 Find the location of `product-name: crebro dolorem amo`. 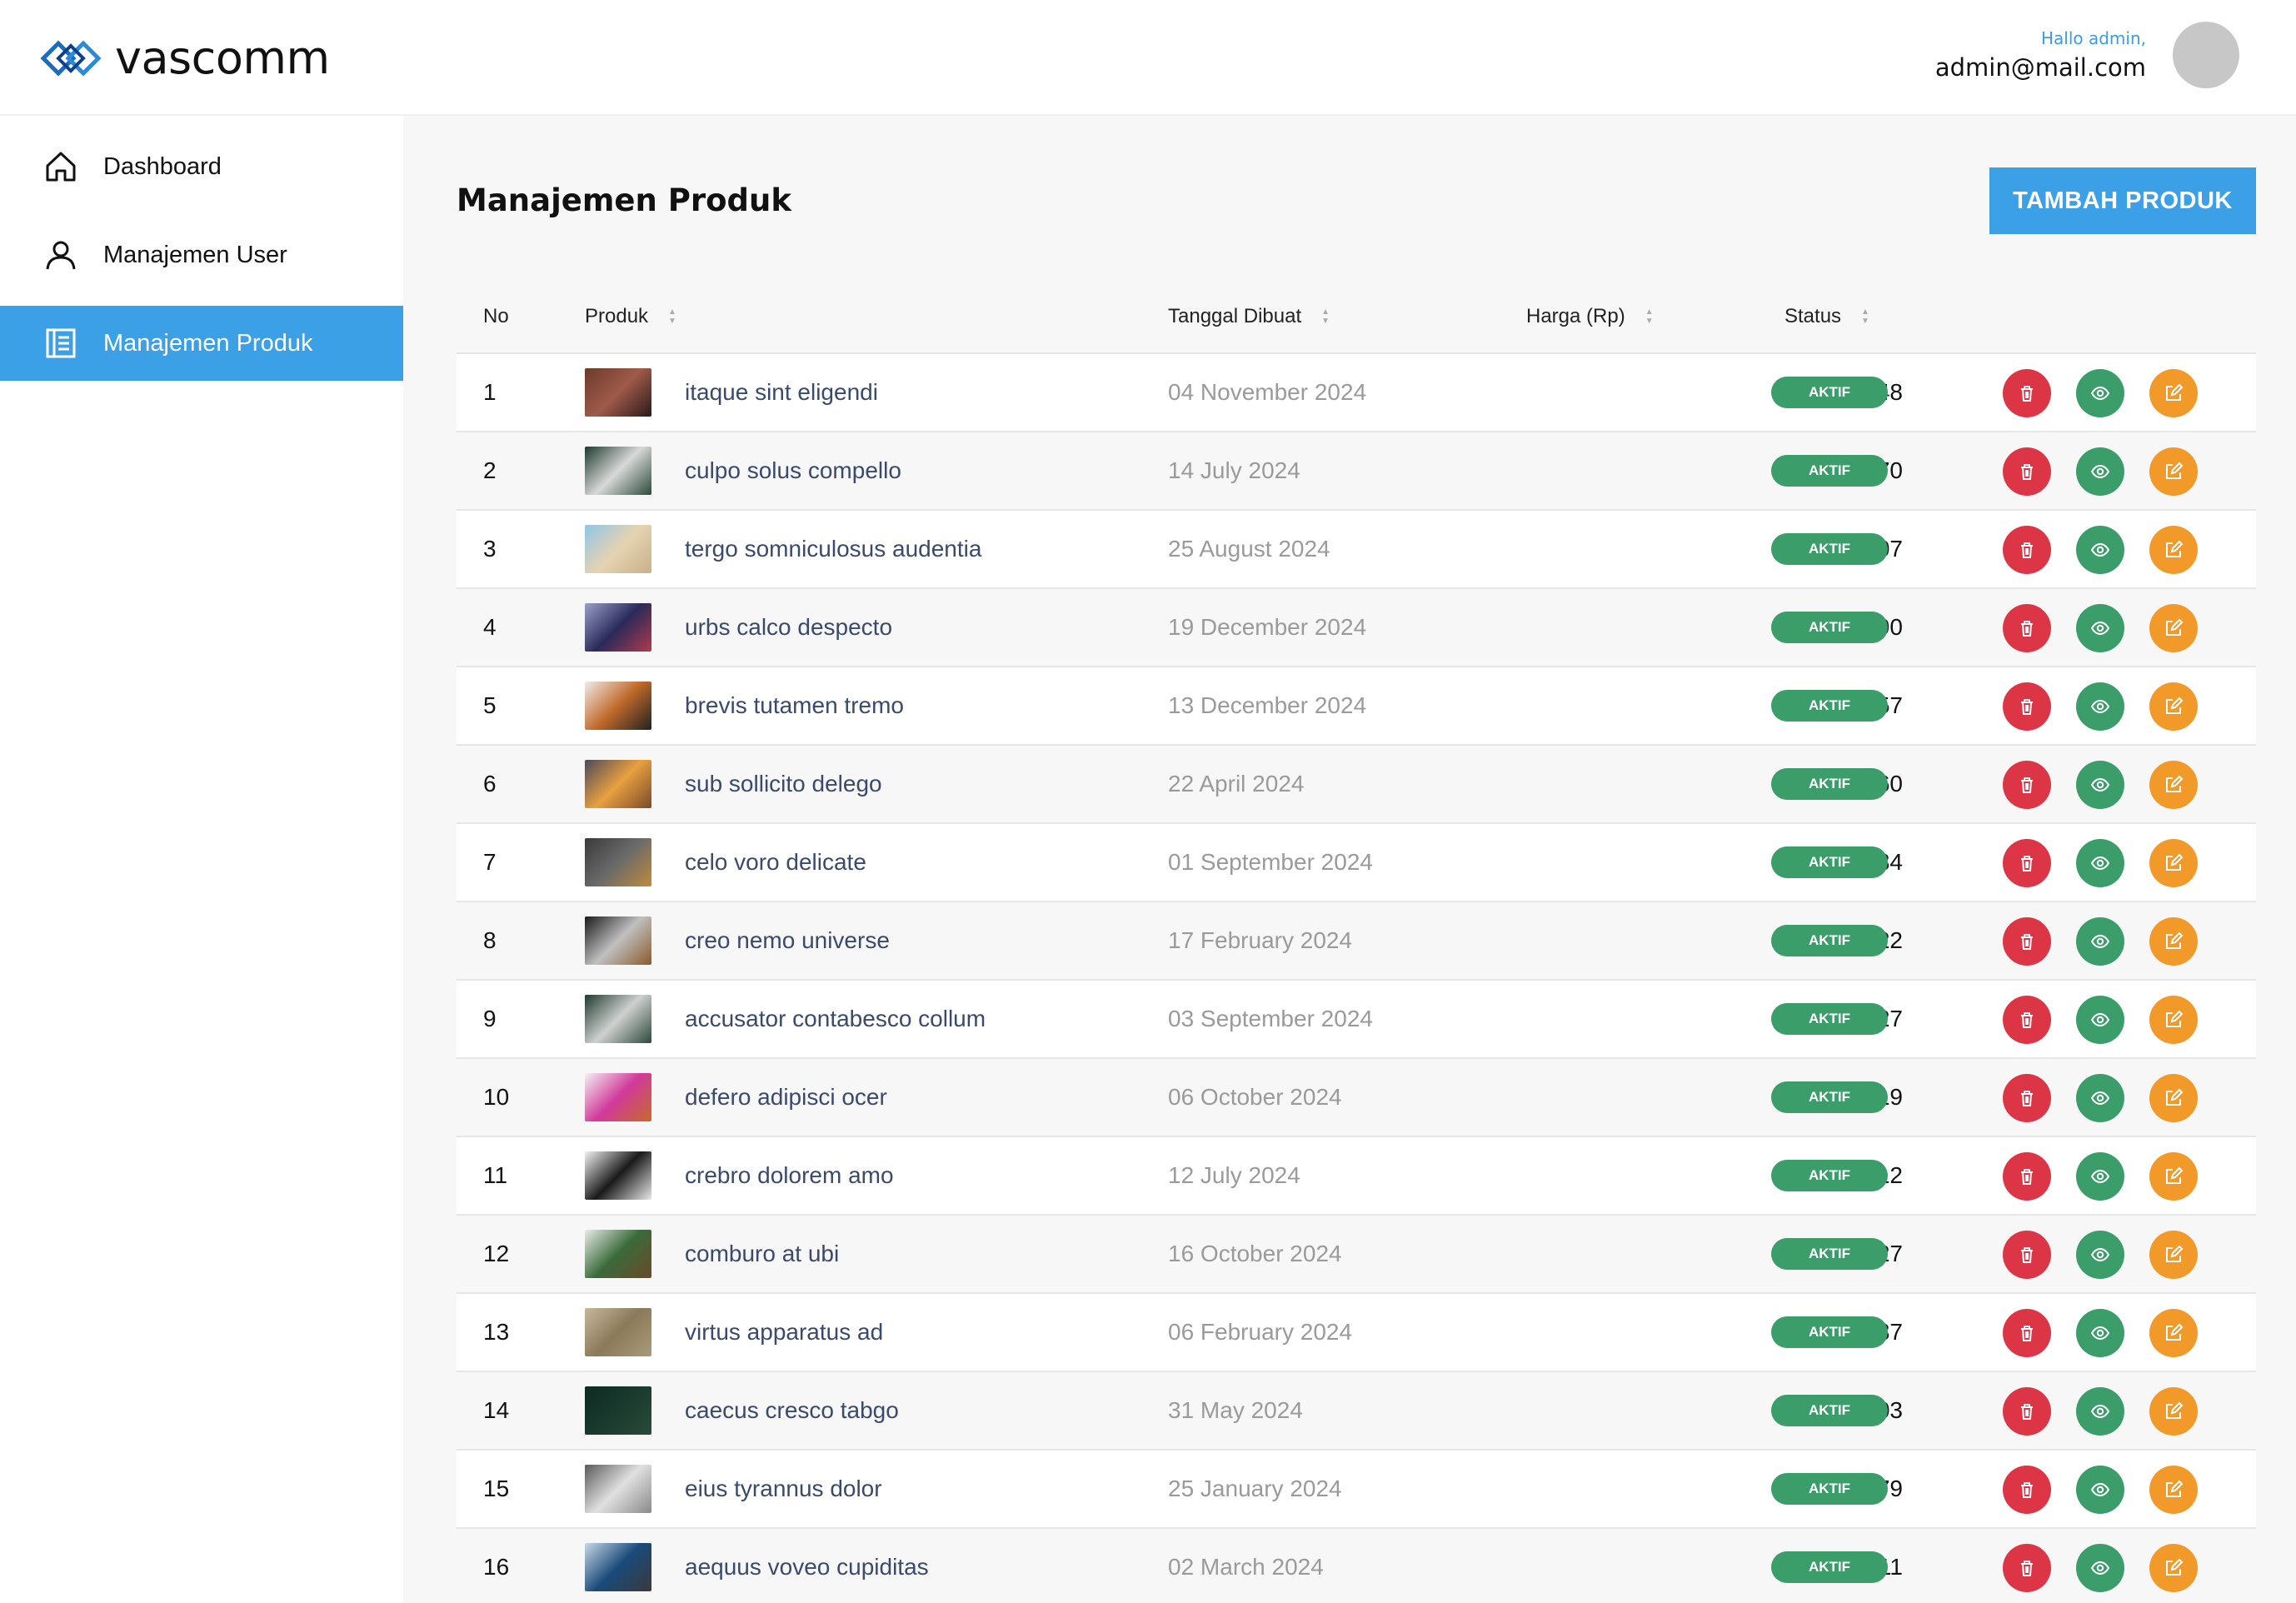

product-name: crebro dolorem amo is located at coordinates (789, 1175).